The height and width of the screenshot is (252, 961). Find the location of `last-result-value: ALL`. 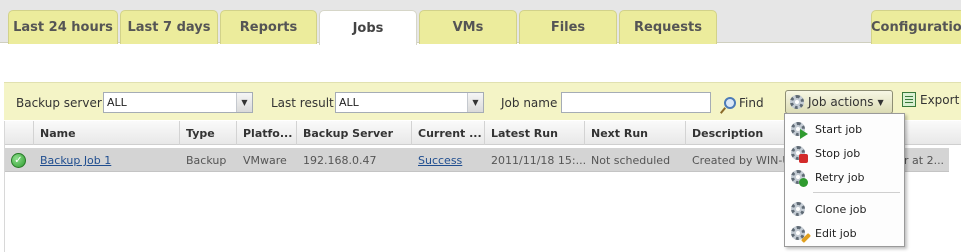

last-result-value: ALL is located at coordinates (349, 102).